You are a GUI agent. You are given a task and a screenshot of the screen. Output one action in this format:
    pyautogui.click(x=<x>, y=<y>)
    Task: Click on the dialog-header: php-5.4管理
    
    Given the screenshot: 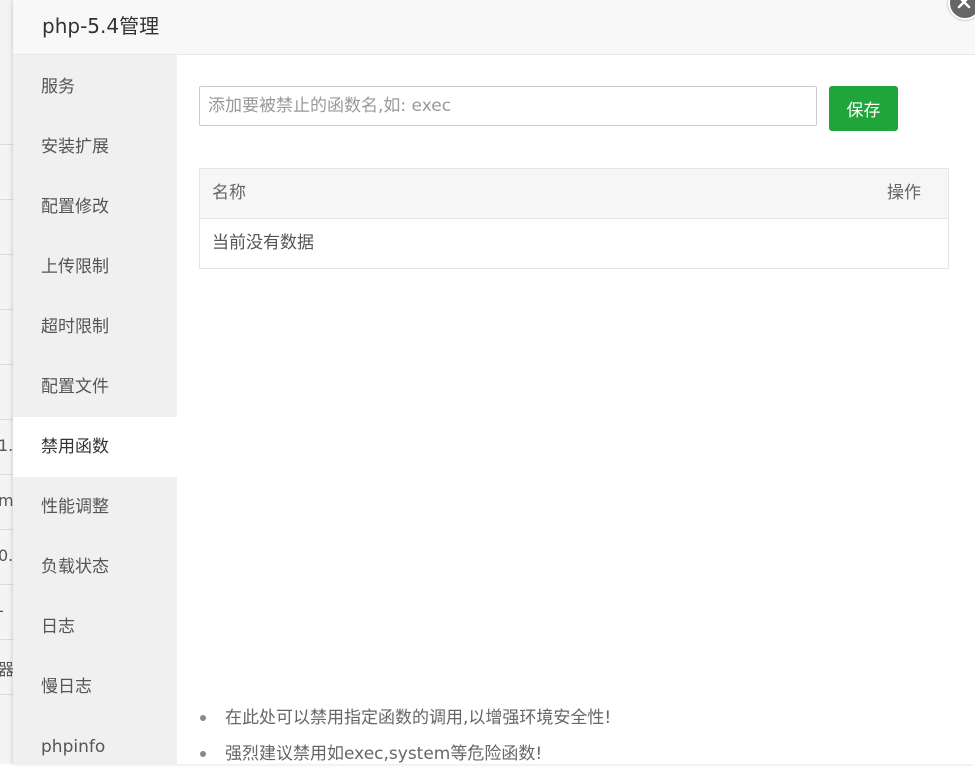 What is the action you would take?
    pyautogui.click(x=494, y=27)
    